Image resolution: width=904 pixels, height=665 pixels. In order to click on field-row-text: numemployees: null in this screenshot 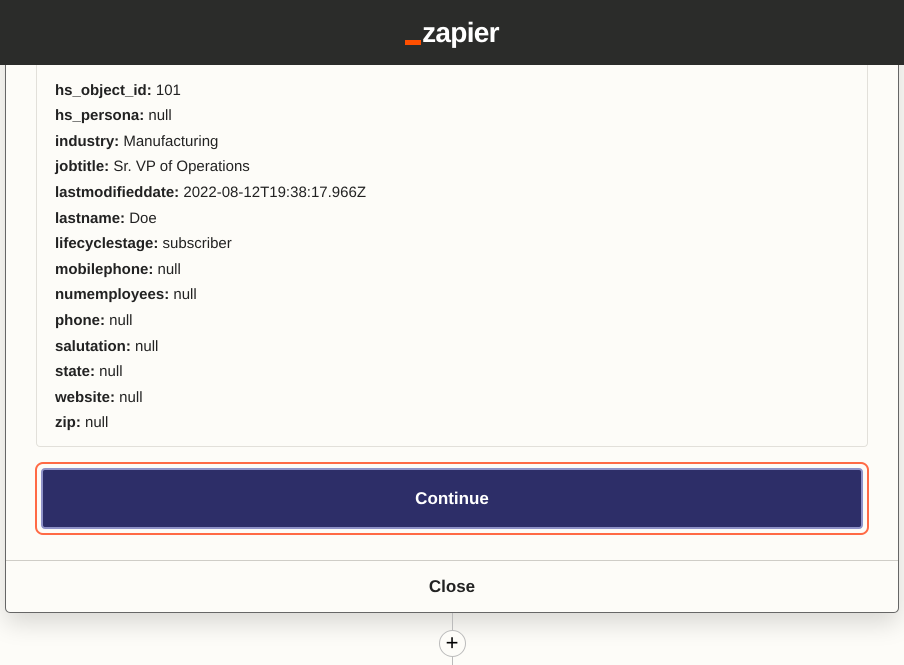, I will do `click(126, 295)`.